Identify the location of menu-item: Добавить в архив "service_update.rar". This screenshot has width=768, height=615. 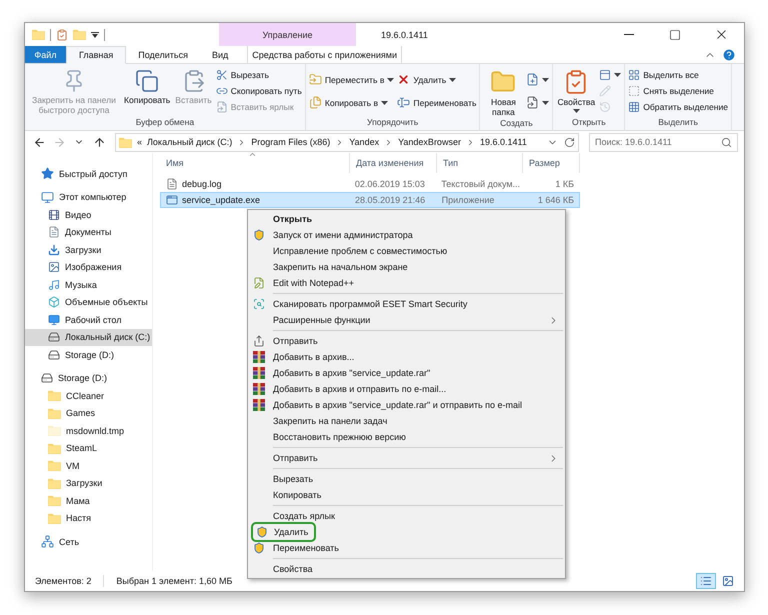
(406, 373).